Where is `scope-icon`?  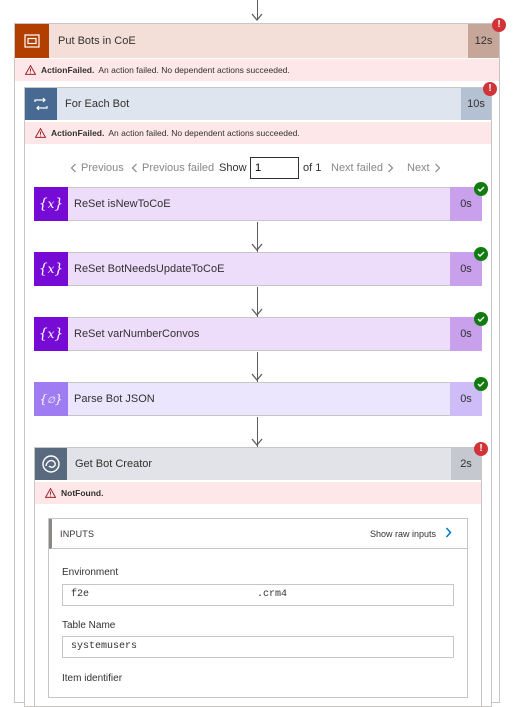
scope-icon is located at coordinates (32, 41).